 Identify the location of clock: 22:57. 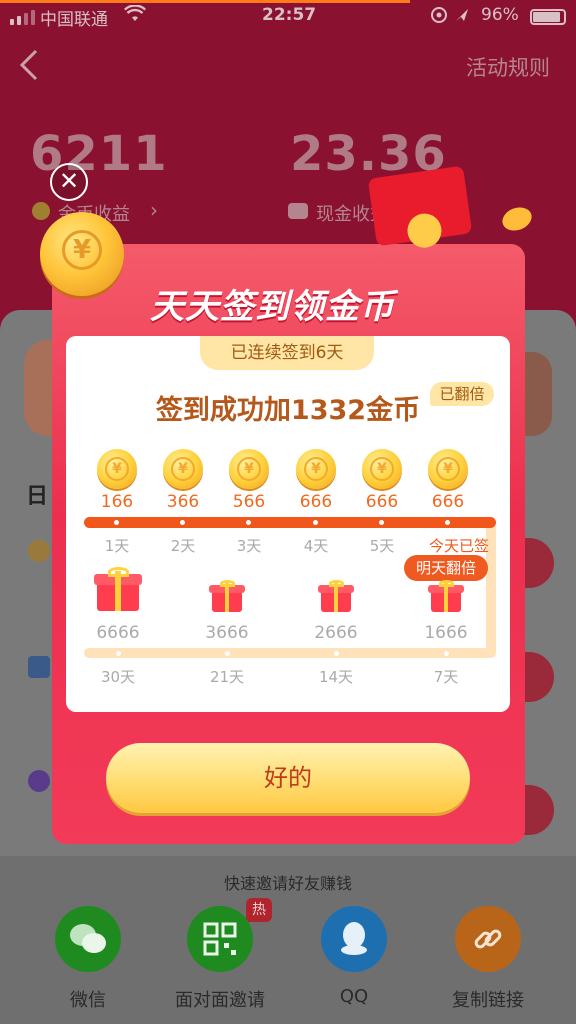
(289, 15).